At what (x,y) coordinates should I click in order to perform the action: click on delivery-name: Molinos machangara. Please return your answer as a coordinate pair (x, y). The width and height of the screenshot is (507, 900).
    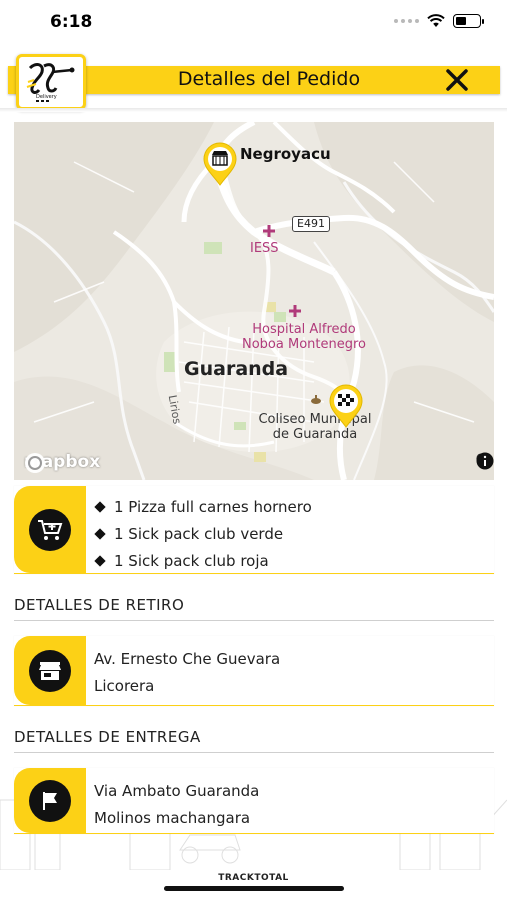
    Looking at the image, I should click on (172, 818).